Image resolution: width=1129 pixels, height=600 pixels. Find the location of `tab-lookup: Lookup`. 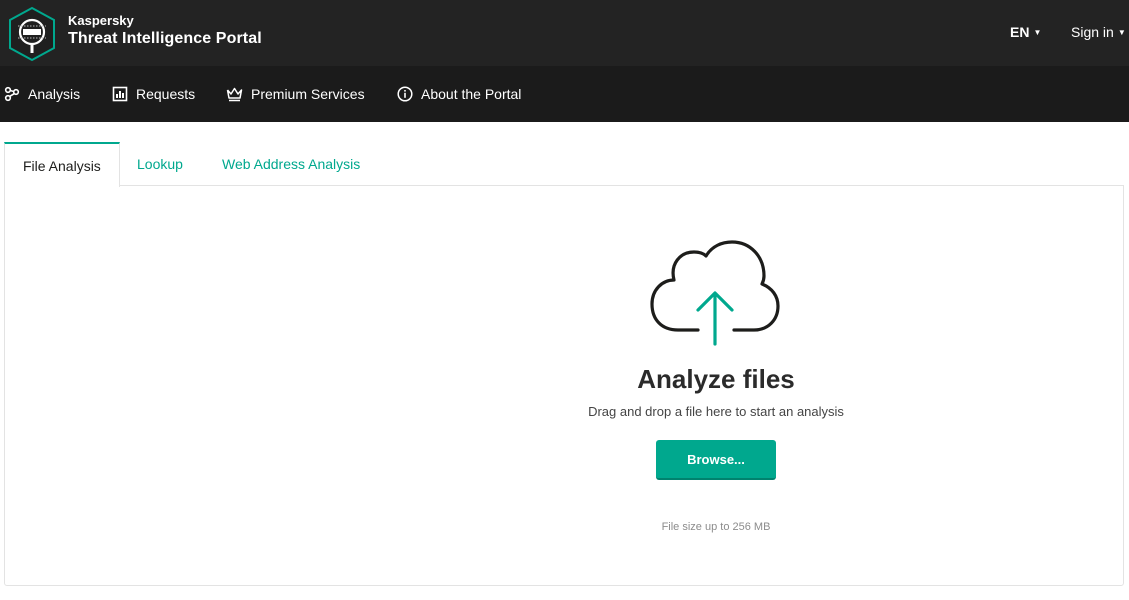

tab-lookup: Lookup is located at coordinates (160, 164).